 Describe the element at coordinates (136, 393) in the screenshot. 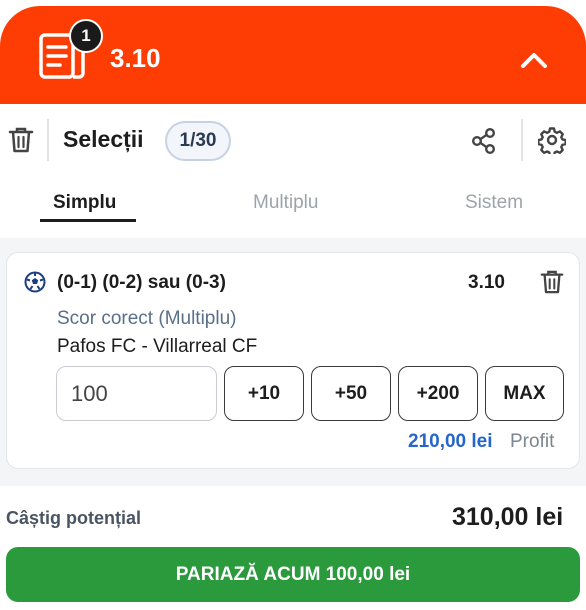

I see `stake-input: 100` at that location.